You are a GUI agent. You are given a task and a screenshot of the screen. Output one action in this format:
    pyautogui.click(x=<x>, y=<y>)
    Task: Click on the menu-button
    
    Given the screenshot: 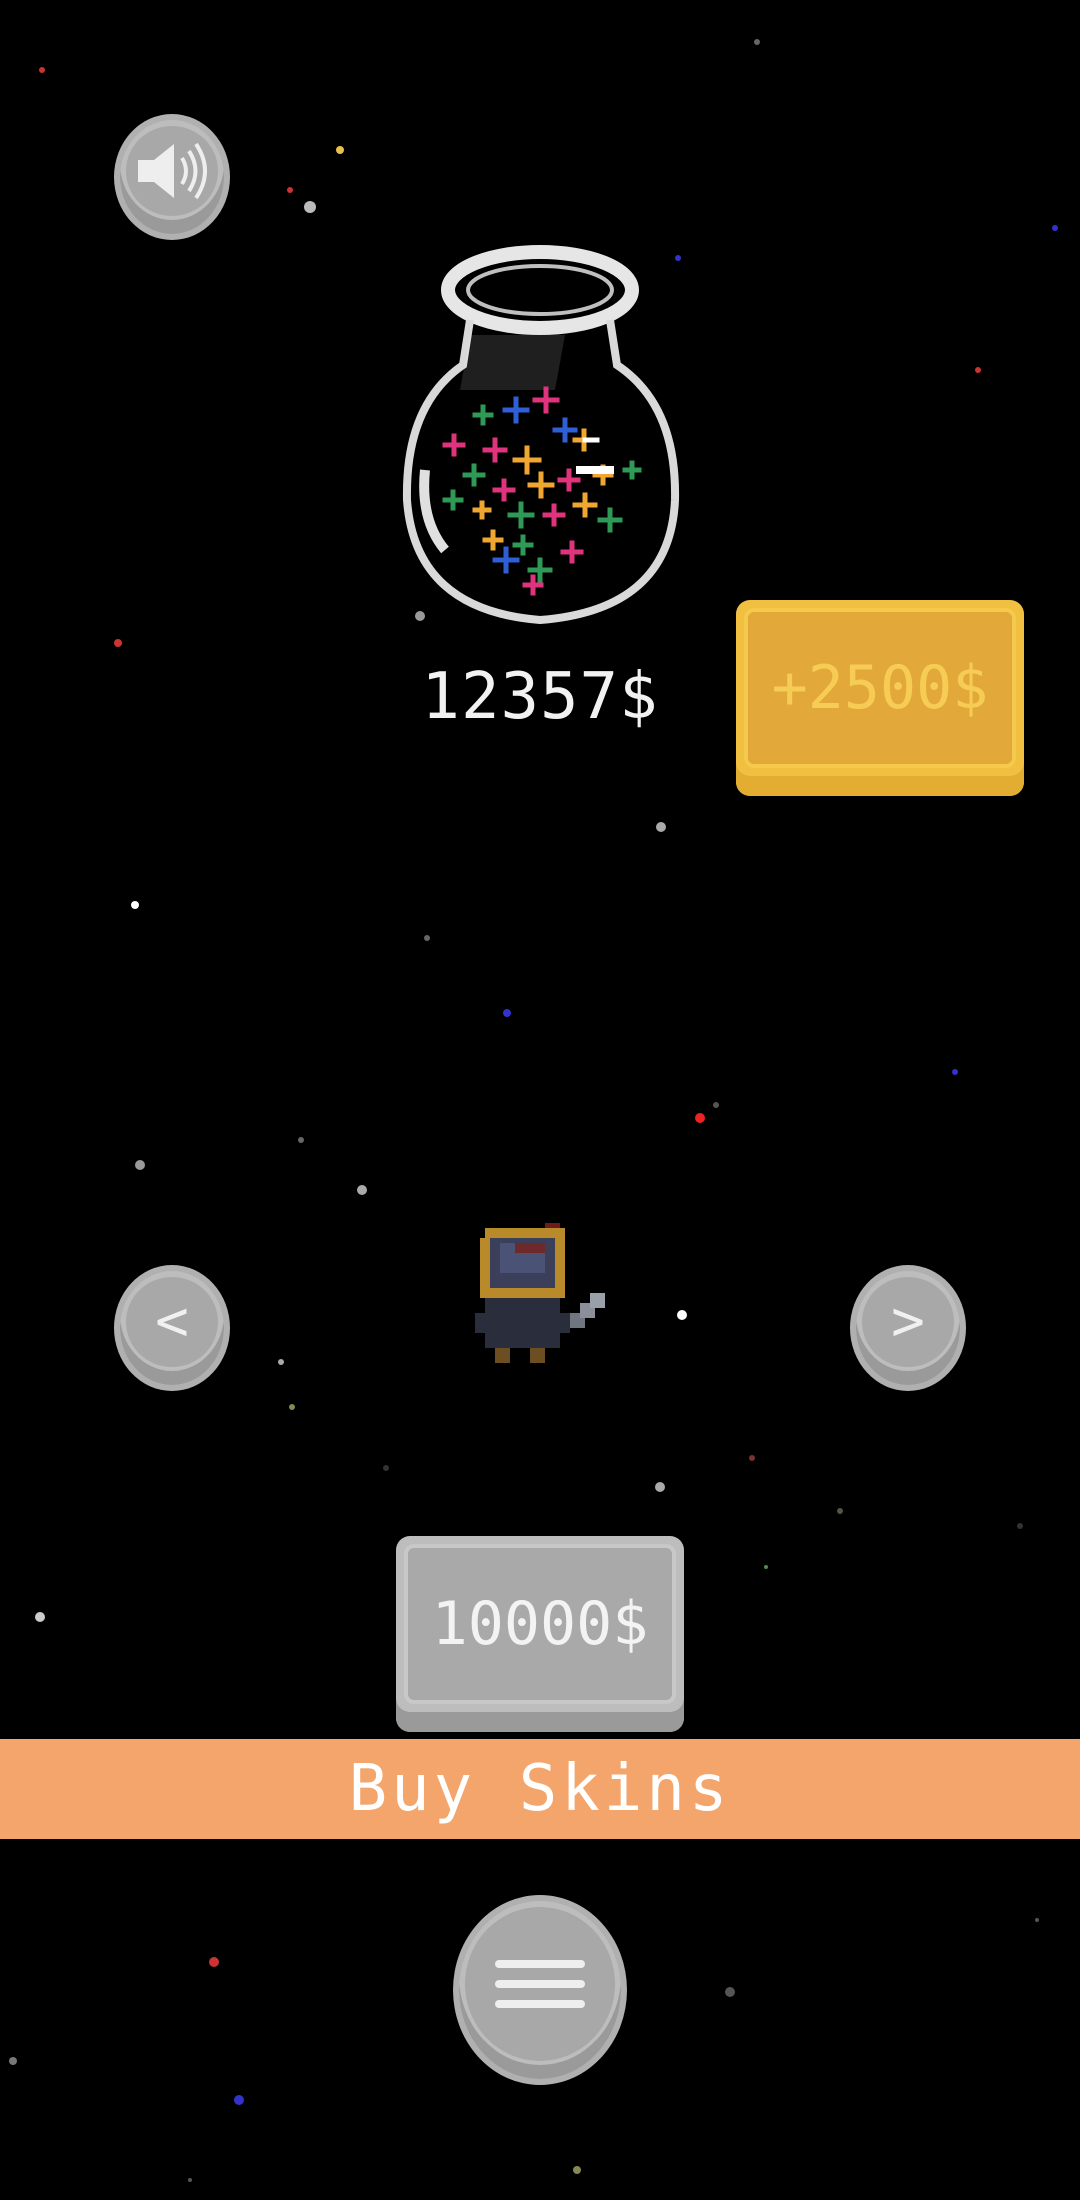 What is the action you would take?
    pyautogui.click(x=540, y=1990)
    